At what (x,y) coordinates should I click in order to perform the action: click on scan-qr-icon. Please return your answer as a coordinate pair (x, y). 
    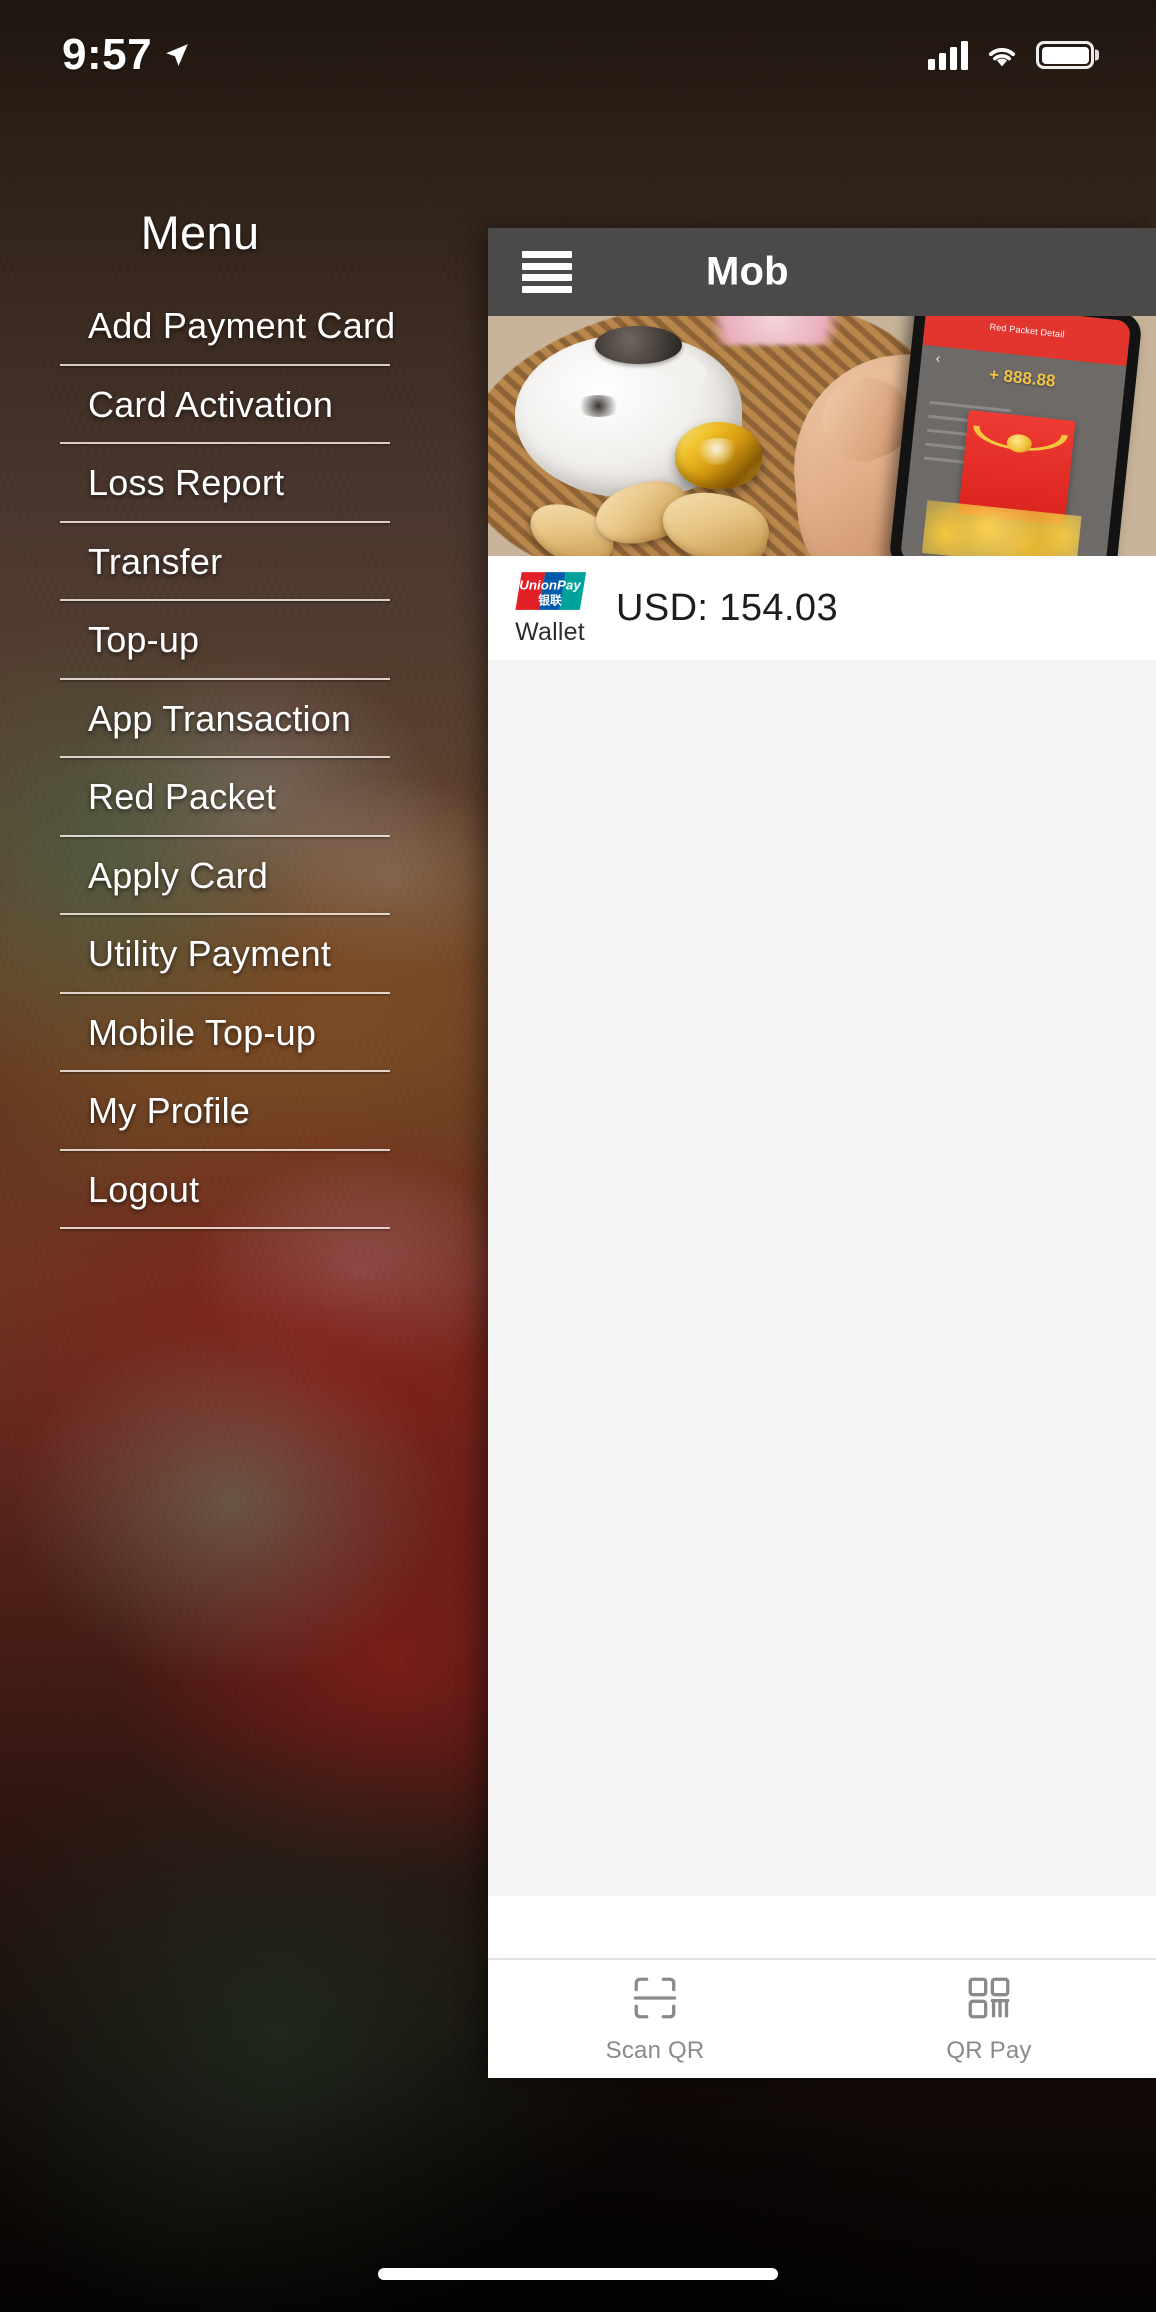
    Looking at the image, I should click on (655, 1998).